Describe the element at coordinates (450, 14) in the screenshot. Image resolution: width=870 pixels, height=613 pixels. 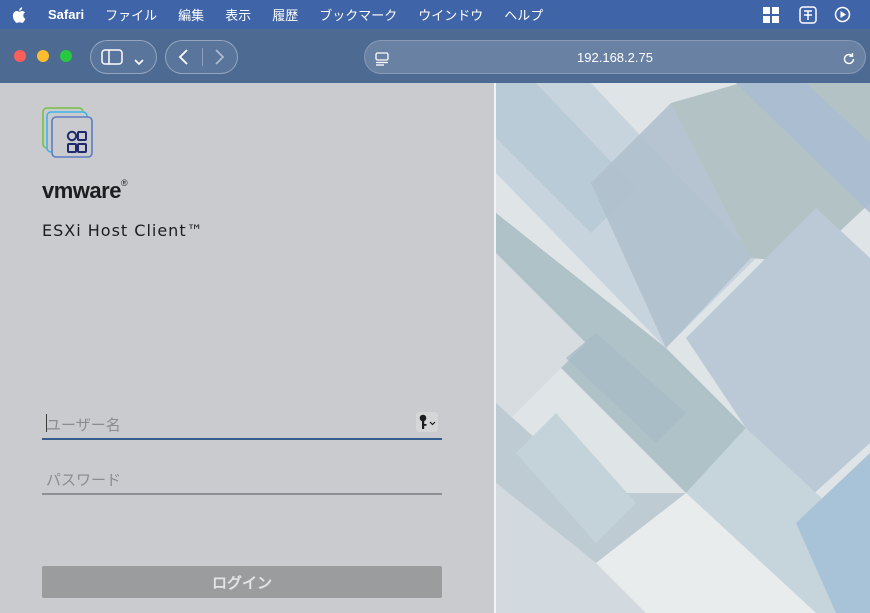
I see `menu-window: ウインドウ` at that location.